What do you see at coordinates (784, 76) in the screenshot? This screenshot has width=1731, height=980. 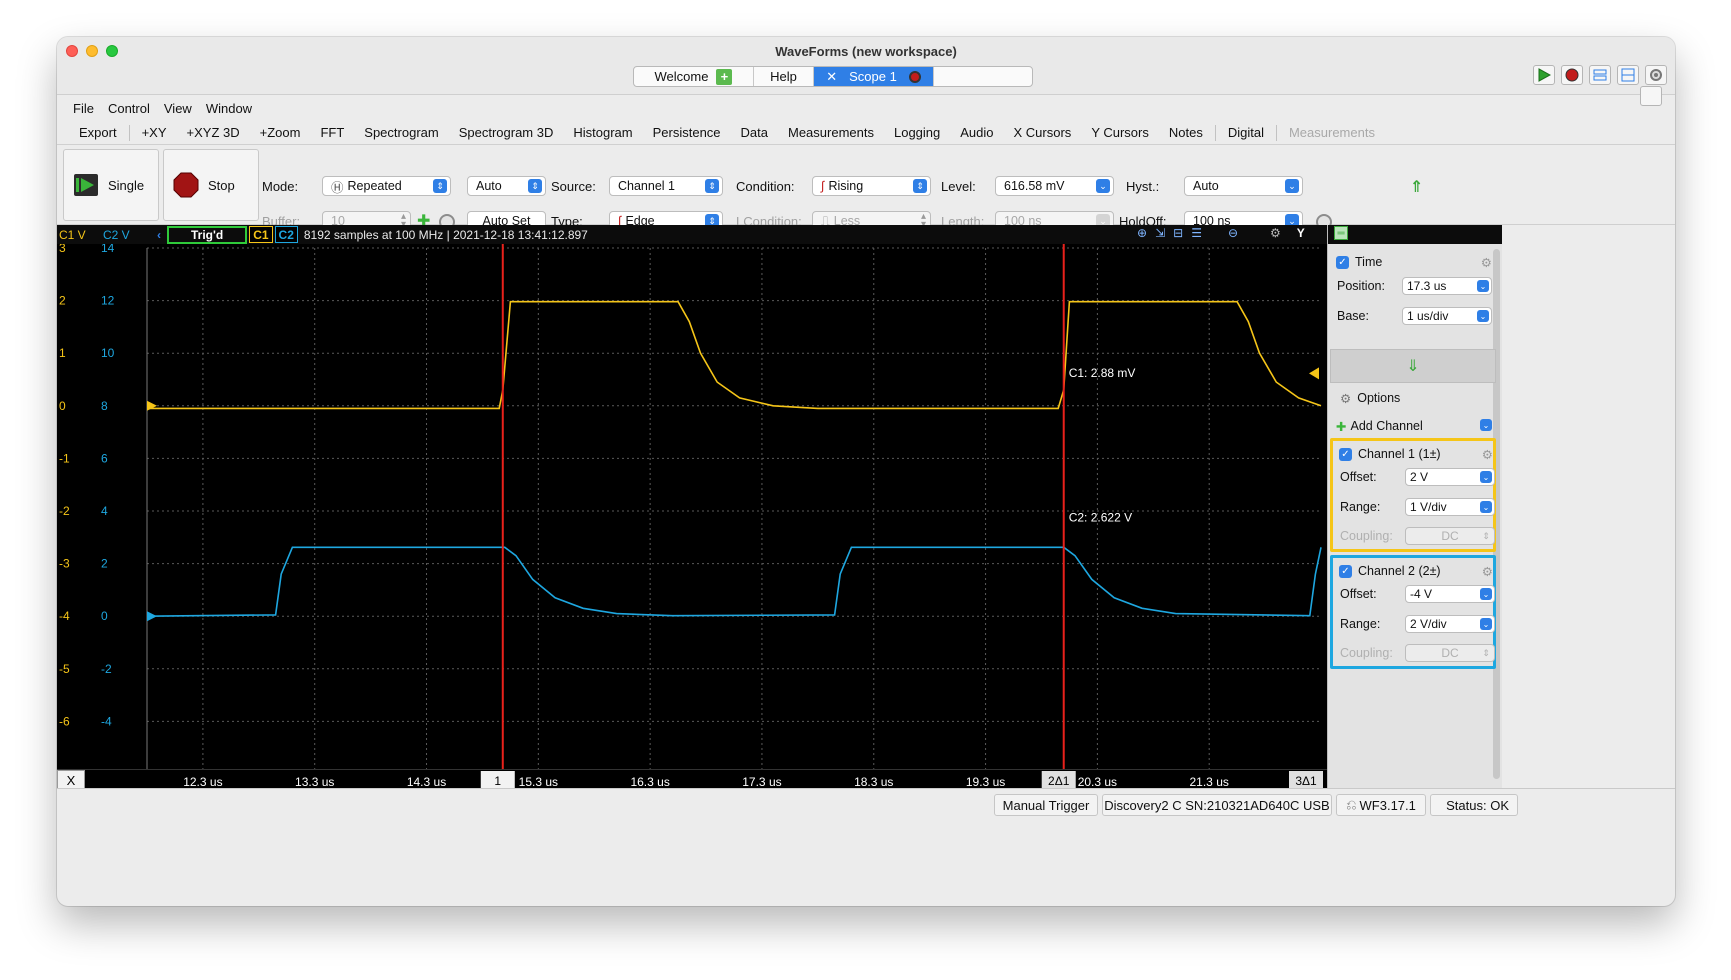 I see `tab-help: Help` at bounding box center [784, 76].